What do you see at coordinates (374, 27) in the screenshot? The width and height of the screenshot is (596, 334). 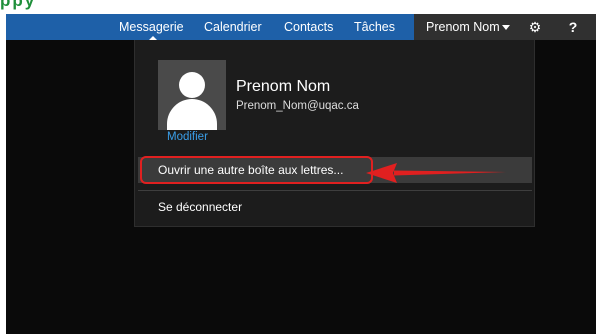 I see `nav-item-taches: Tâches` at bounding box center [374, 27].